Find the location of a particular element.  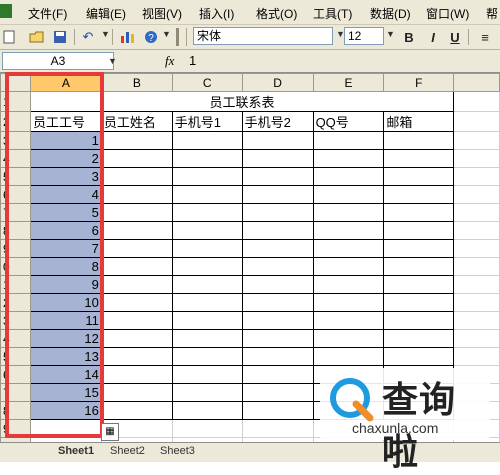

column-header-g is located at coordinates (476, 82).